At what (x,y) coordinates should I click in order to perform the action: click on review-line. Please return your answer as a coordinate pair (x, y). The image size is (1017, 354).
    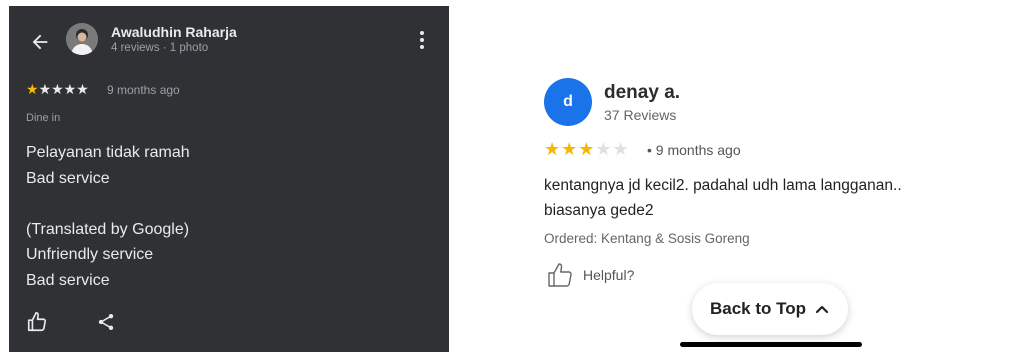
    Looking at the image, I should click on (108, 204).